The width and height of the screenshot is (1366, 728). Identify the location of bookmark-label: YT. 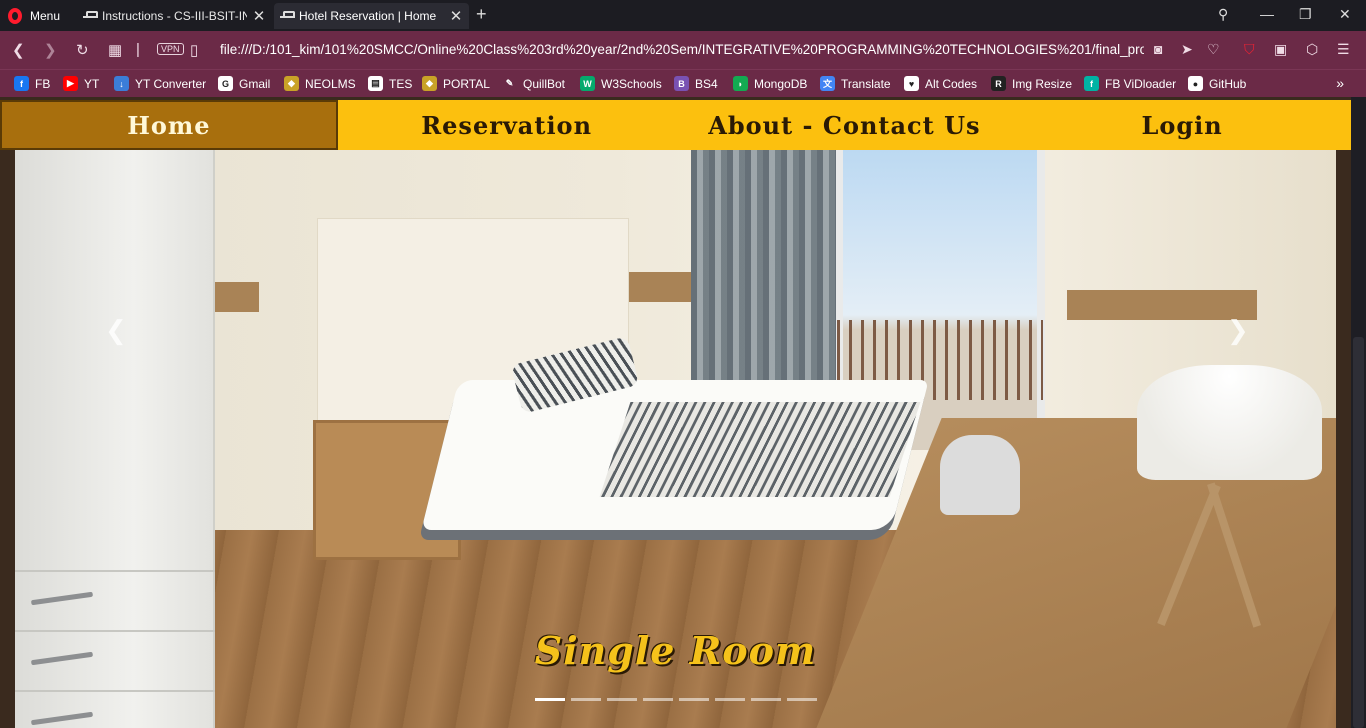
(92, 83).